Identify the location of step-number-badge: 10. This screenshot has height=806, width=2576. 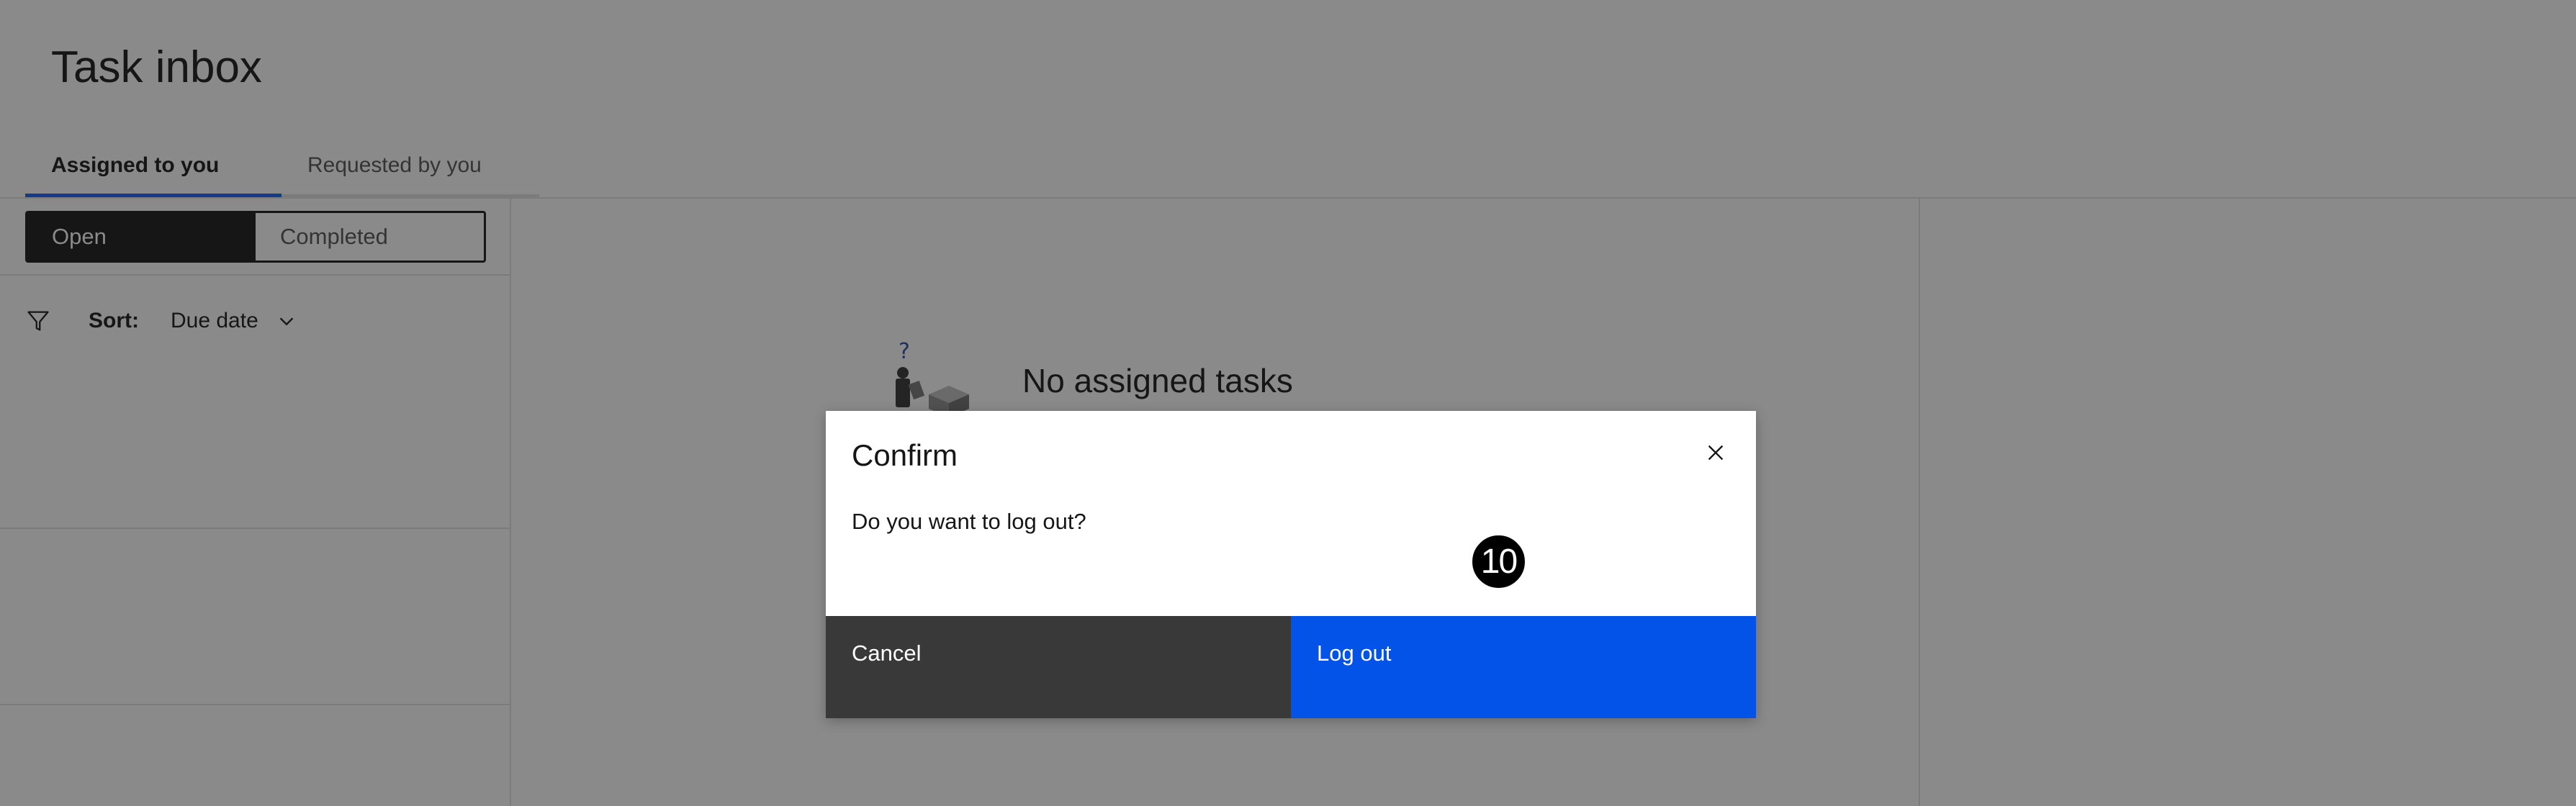
(1498, 561).